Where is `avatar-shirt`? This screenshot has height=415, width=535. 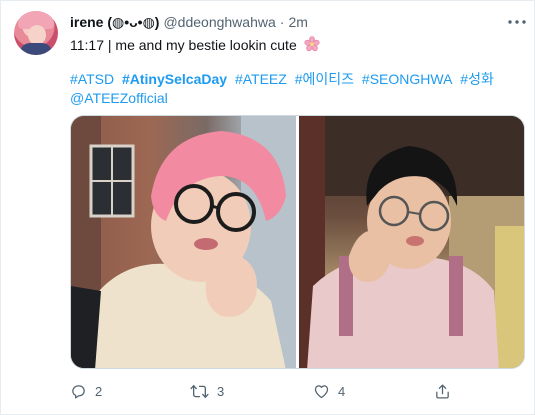
avatar-shirt is located at coordinates (36, 49).